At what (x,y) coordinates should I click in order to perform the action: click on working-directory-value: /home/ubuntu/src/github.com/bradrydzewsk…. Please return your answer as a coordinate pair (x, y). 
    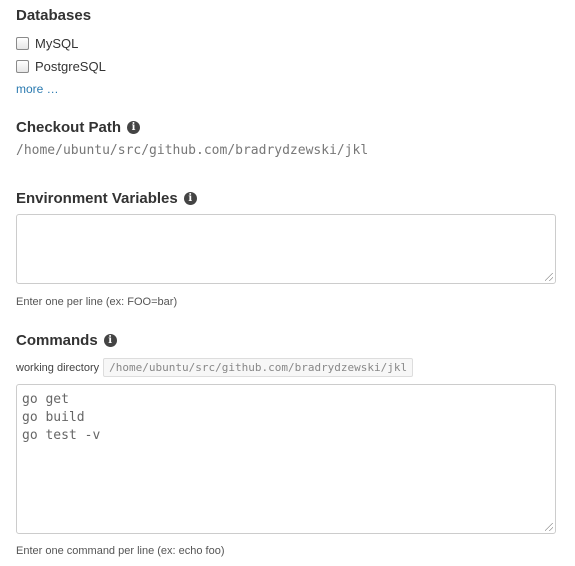
    Looking at the image, I should click on (258, 367).